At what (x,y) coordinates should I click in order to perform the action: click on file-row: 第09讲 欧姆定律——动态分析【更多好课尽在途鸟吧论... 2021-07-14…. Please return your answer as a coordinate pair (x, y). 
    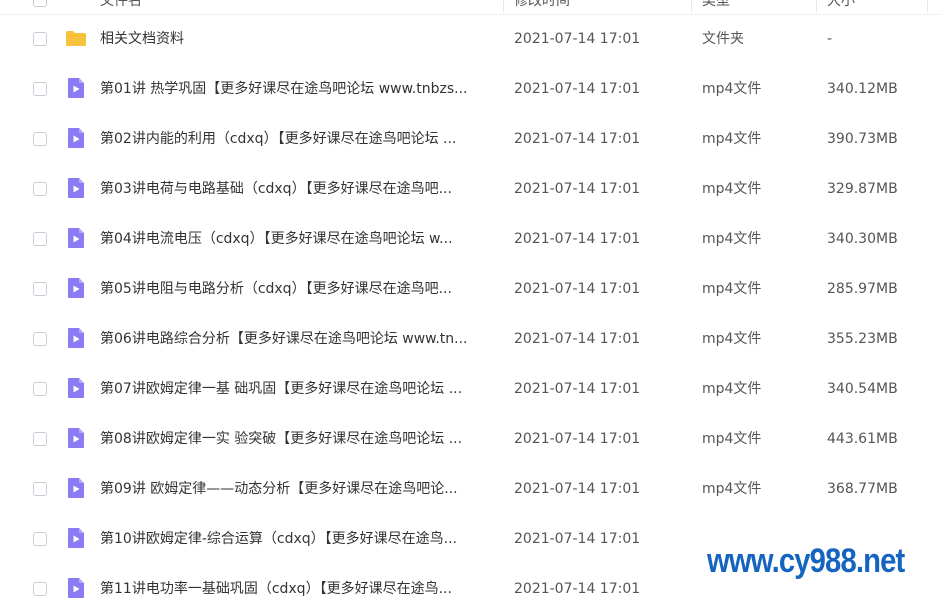
    Looking at the image, I should click on (471, 489).